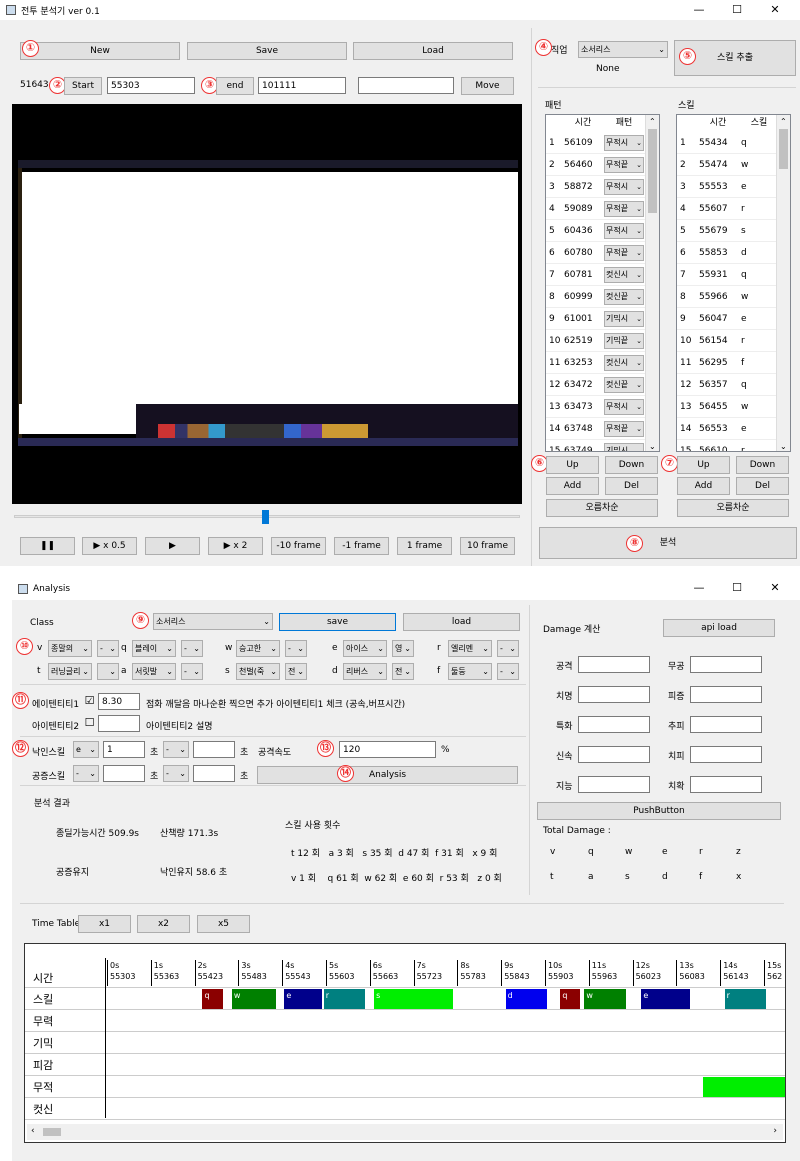 This screenshot has width=800, height=1161. Describe the element at coordinates (344, 999) in the screenshot. I see `timetable-skill-block: r` at that location.